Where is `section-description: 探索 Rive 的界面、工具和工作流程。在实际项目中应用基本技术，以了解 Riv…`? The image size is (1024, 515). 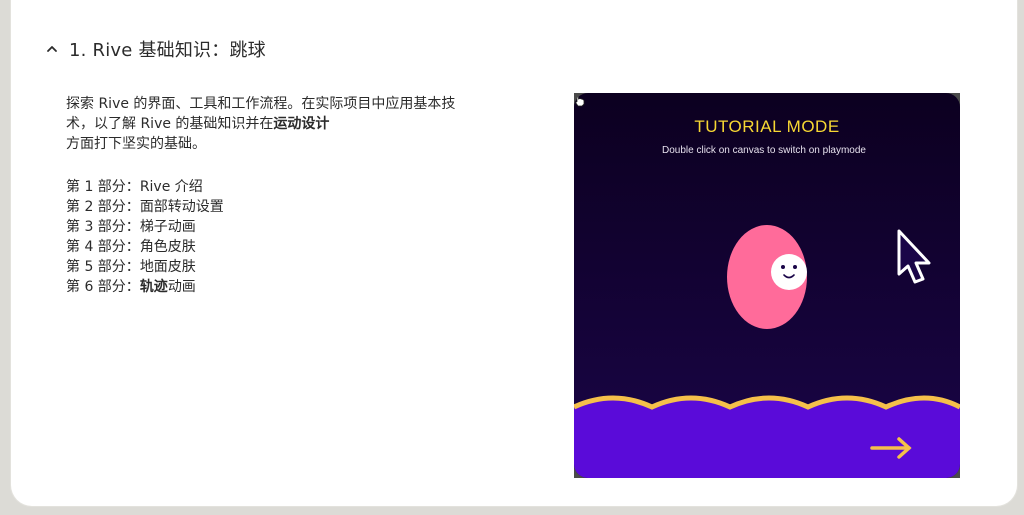 section-description: 探索 Rive 的界面、工具和工作流程。在实际项目中应用基本技术，以了解 Riv… is located at coordinates (266, 124).